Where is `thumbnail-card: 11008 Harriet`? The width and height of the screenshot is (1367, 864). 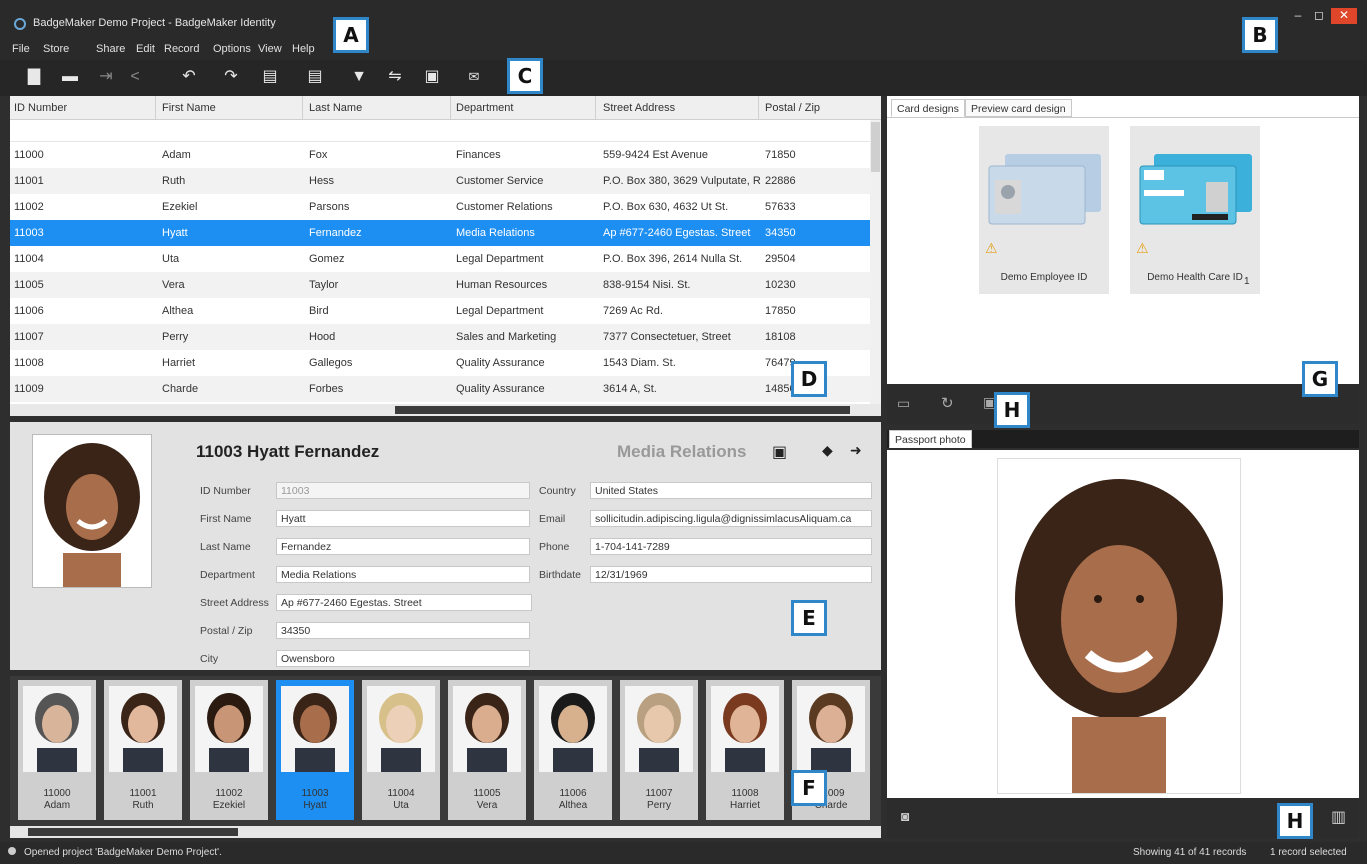 thumbnail-card: 11008 Harriet is located at coordinates (745, 750).